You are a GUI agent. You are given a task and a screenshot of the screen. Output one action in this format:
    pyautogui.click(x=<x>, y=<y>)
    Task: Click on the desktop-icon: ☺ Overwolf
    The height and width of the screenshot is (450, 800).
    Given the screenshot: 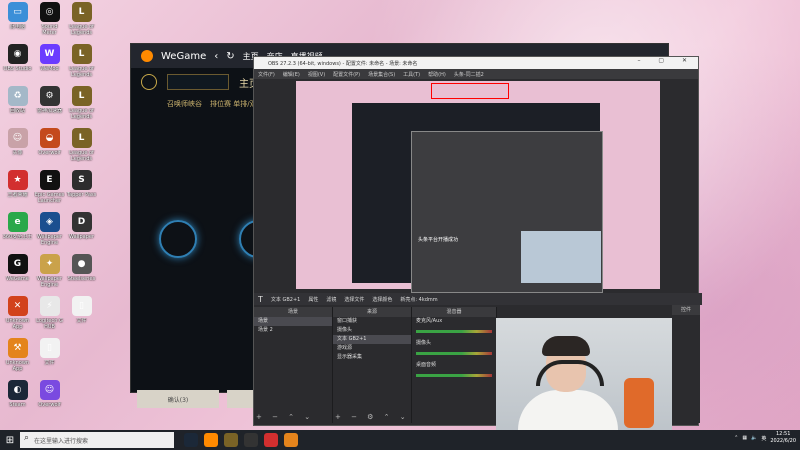 What is the action you would take?
    pyautogui.click(x=49, y=401)
    